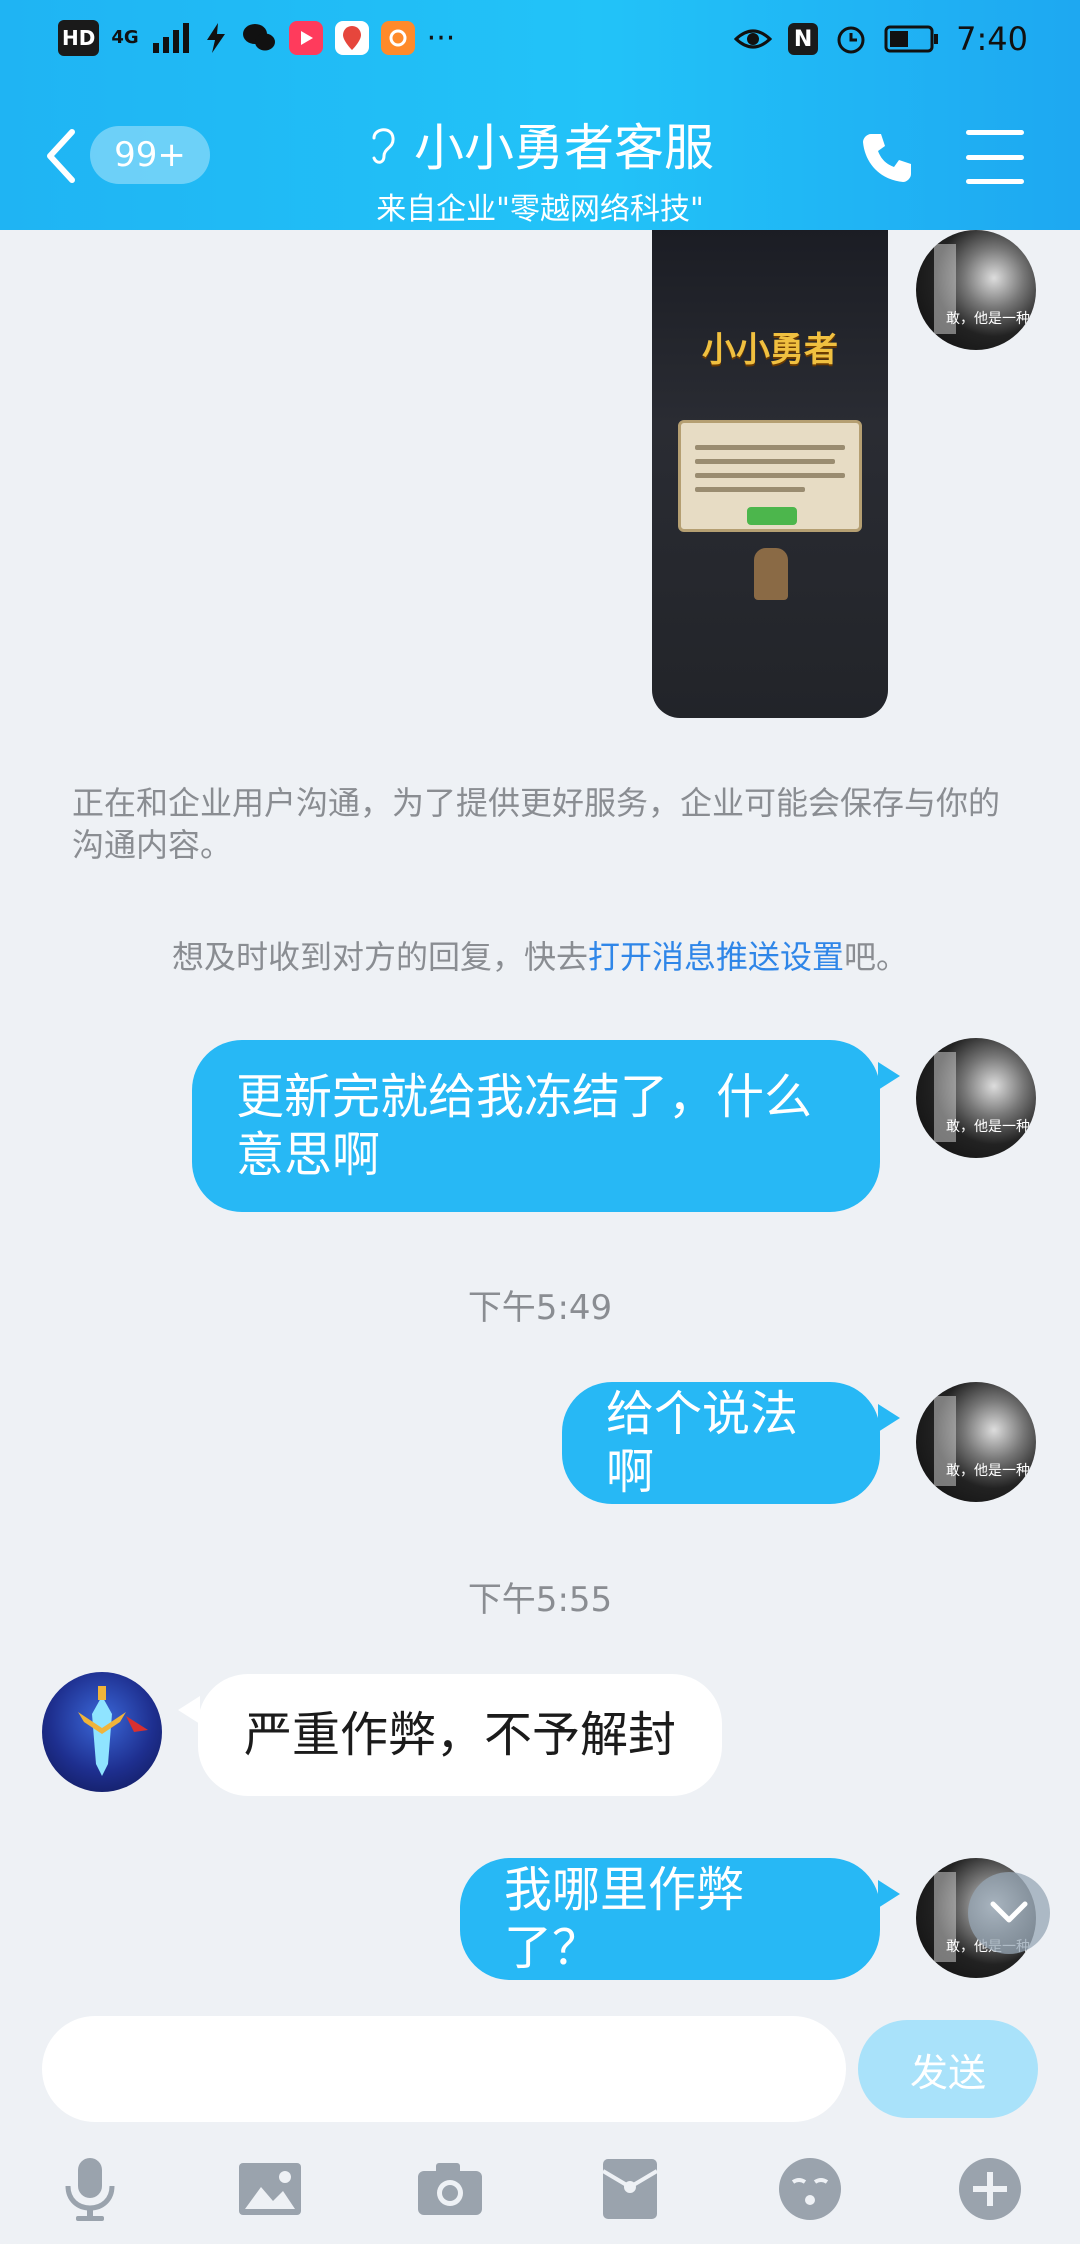  I want to click on uc-browser-icon, so click(397, 38).